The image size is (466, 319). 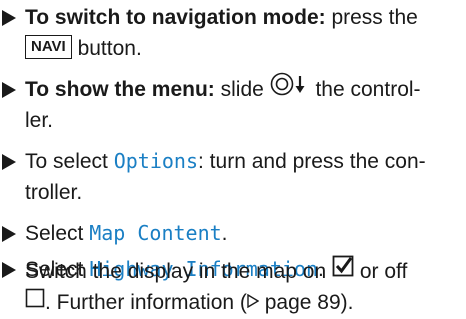 What do you see at coordinates (179, 271) in the screenshot?
I see `step-text: Switch the display in the map on` at bounding box center [179, 271].